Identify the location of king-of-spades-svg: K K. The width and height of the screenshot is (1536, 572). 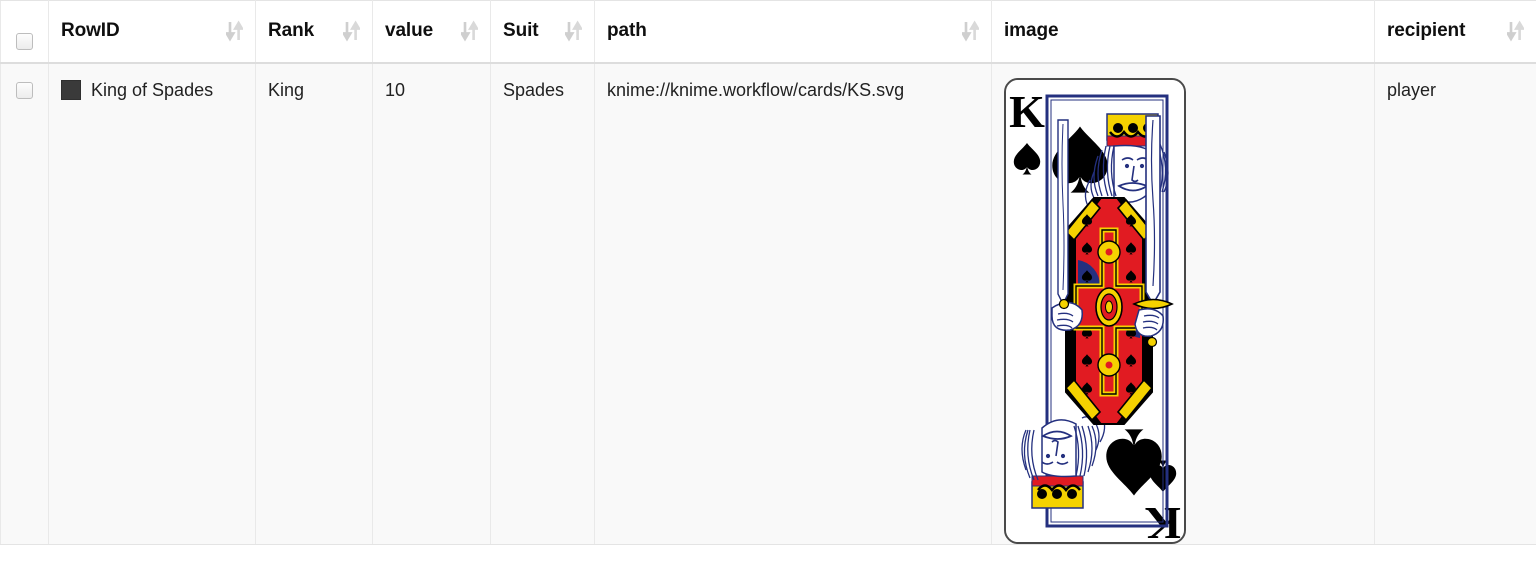
(1095, 310).